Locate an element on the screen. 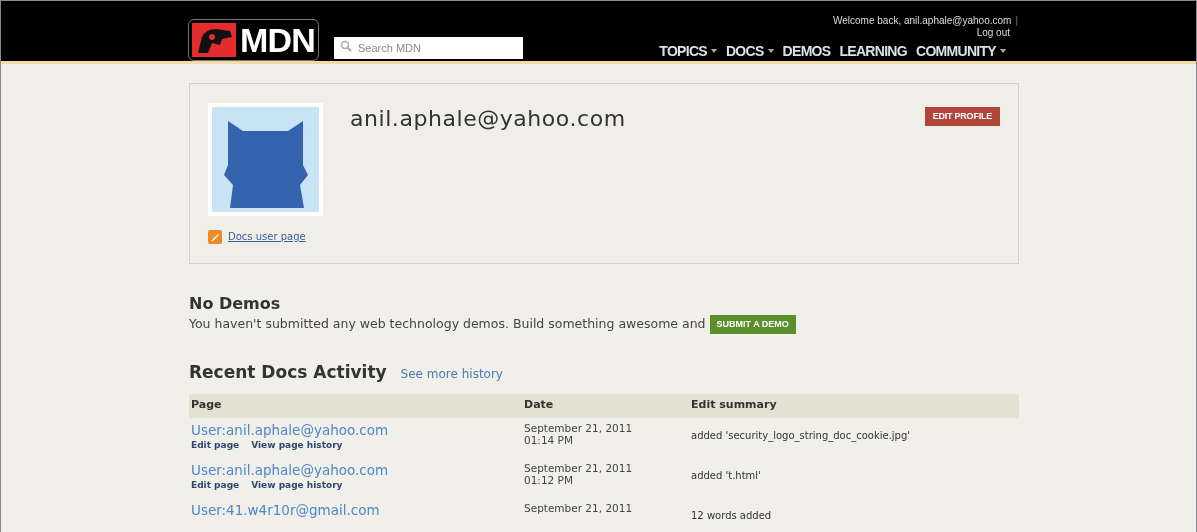 This screenshot has width=1197, height=532. nav-link: DOCS is located at coordinates (749, 51).